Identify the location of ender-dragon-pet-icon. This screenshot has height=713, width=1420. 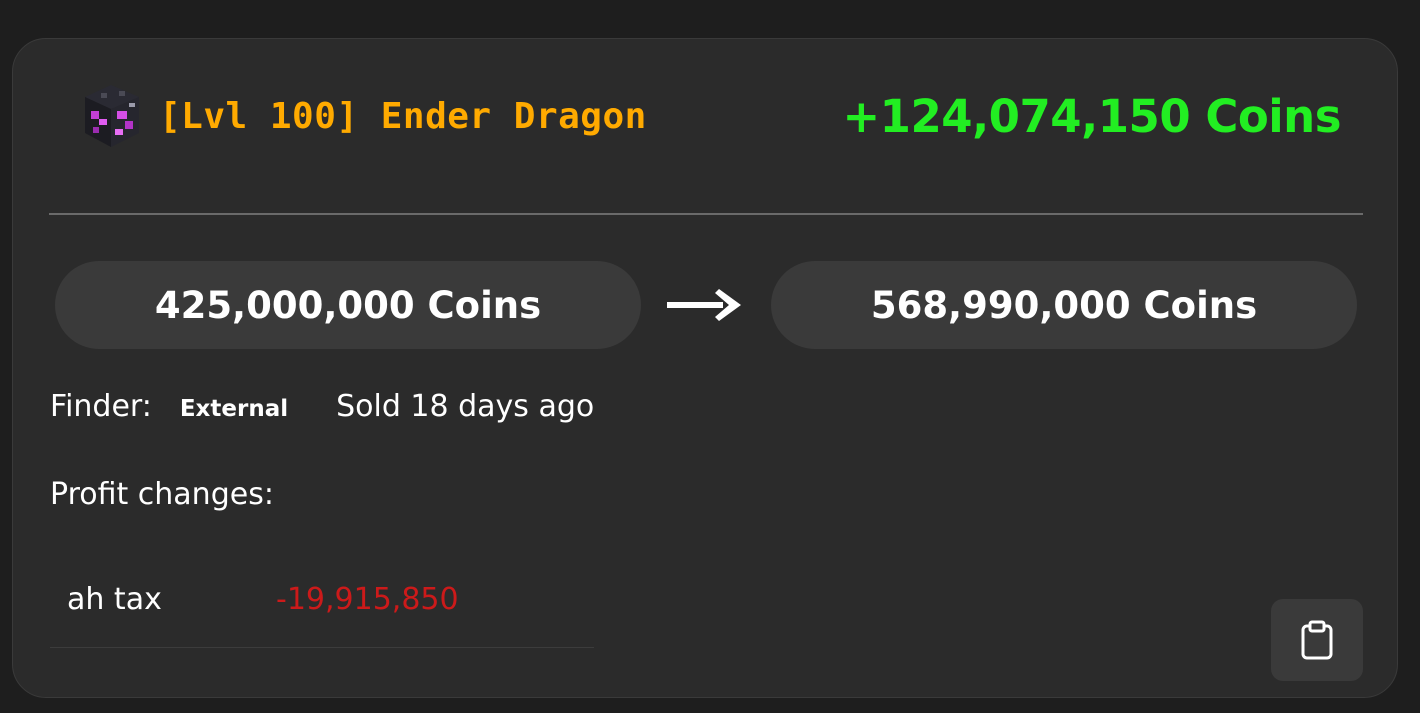
(112, 116).